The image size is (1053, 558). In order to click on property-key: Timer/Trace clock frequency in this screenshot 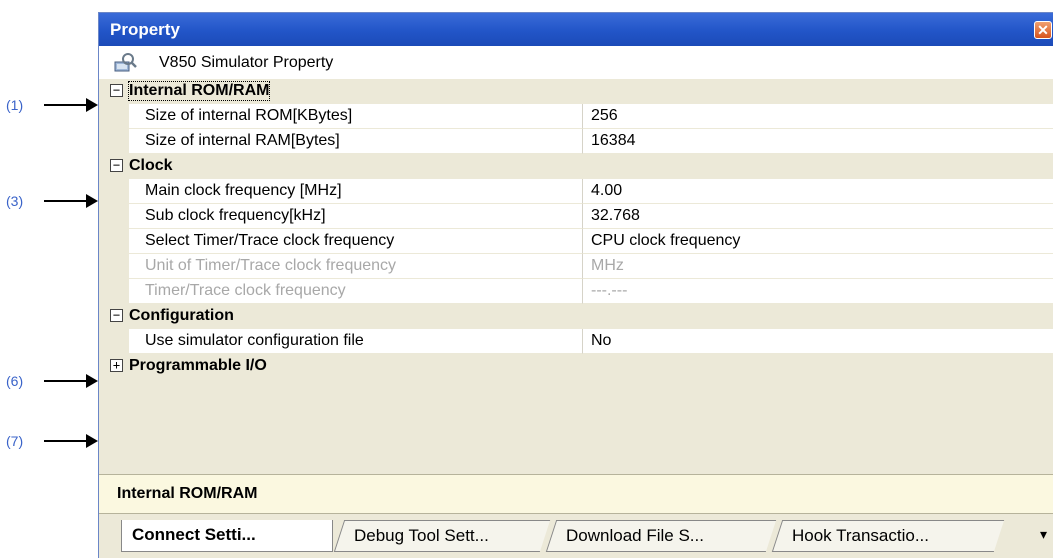, I will do `click(356, 291)`.